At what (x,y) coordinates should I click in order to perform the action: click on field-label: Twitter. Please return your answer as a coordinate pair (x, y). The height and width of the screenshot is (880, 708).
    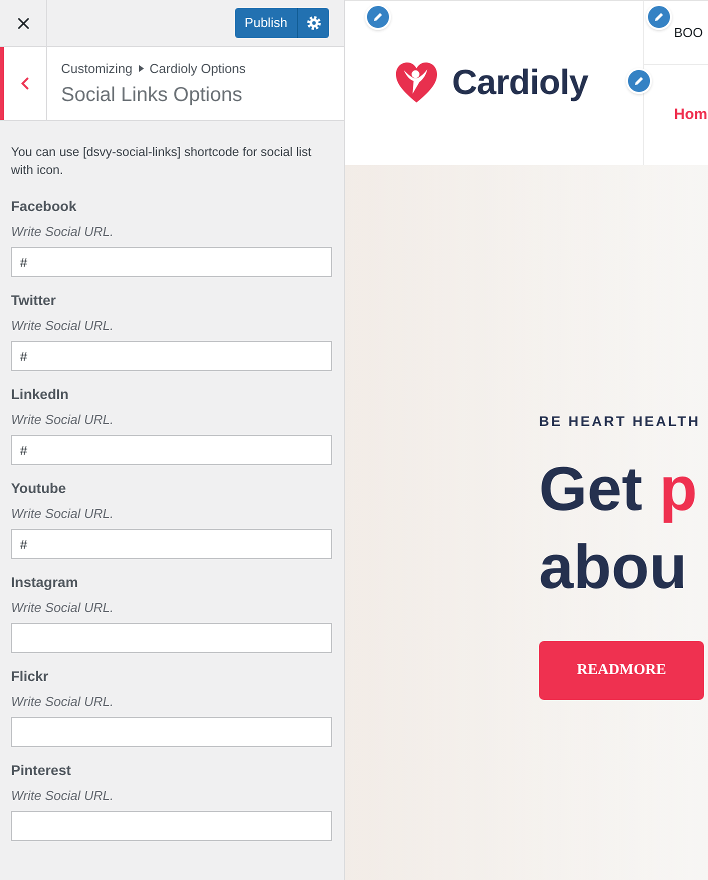
    Looking at the image, I should click on (34, 300).